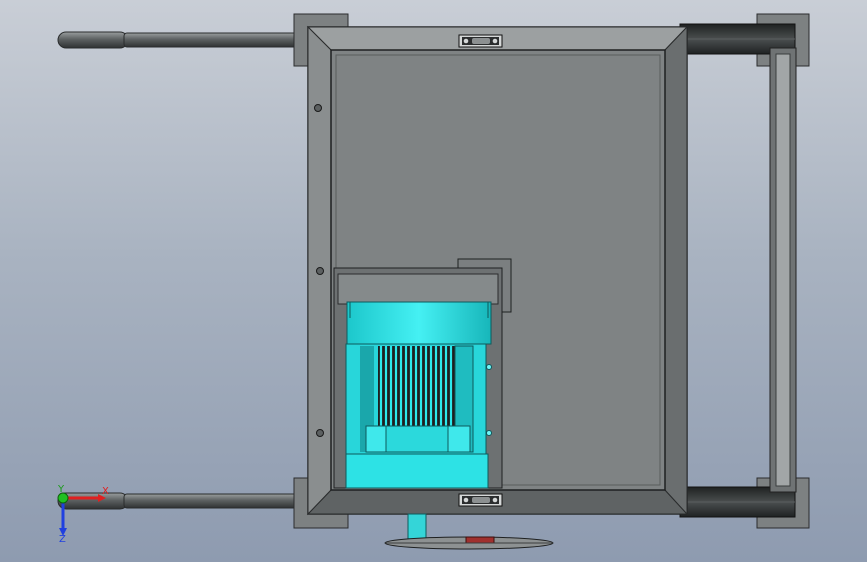 The width and height of the screenshot is (867, 562). I want to click on guide-rod-top, so click(183, 40).